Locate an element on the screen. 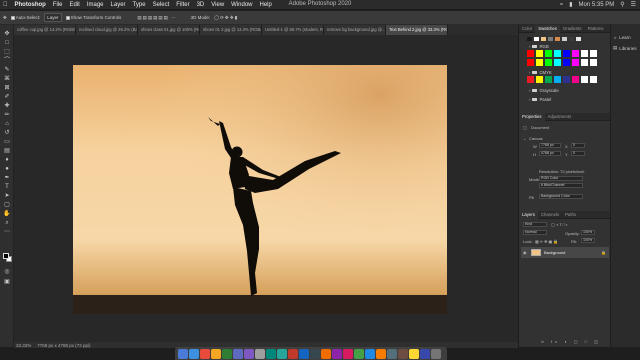 The image size is (640, 360). y-field: 0 is located at coordinates (578, 153).